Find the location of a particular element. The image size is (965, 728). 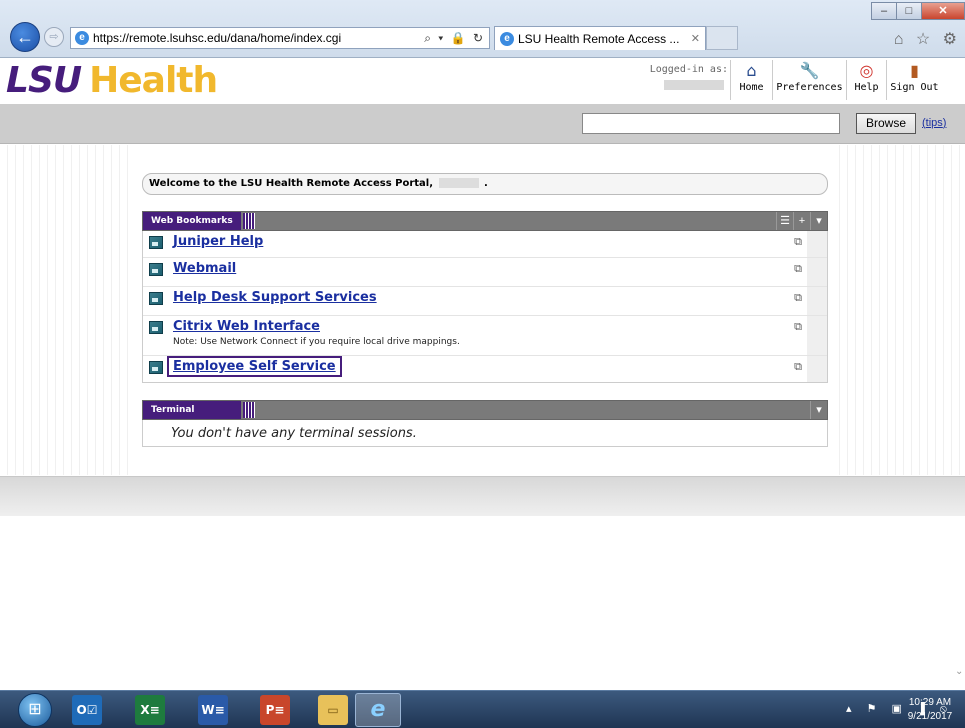

home-favorites-settings-icons: ⌂ ☆ ⚙ is located at coordinates (927, 39).